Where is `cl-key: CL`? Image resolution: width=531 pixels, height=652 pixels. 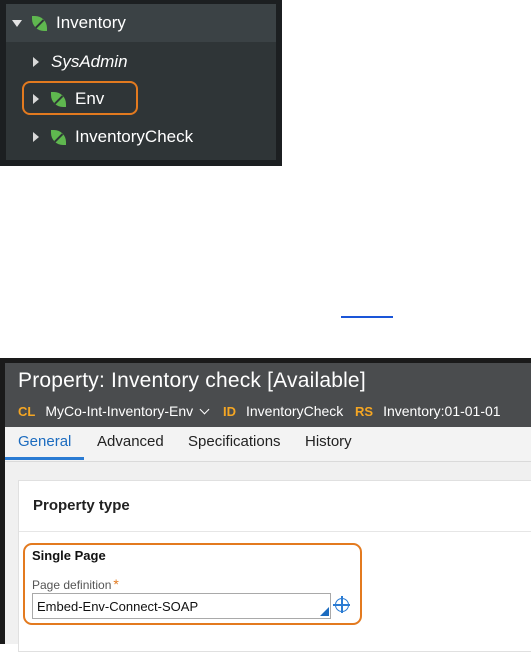
cl-key: CL is located at coordinates (27, 411).